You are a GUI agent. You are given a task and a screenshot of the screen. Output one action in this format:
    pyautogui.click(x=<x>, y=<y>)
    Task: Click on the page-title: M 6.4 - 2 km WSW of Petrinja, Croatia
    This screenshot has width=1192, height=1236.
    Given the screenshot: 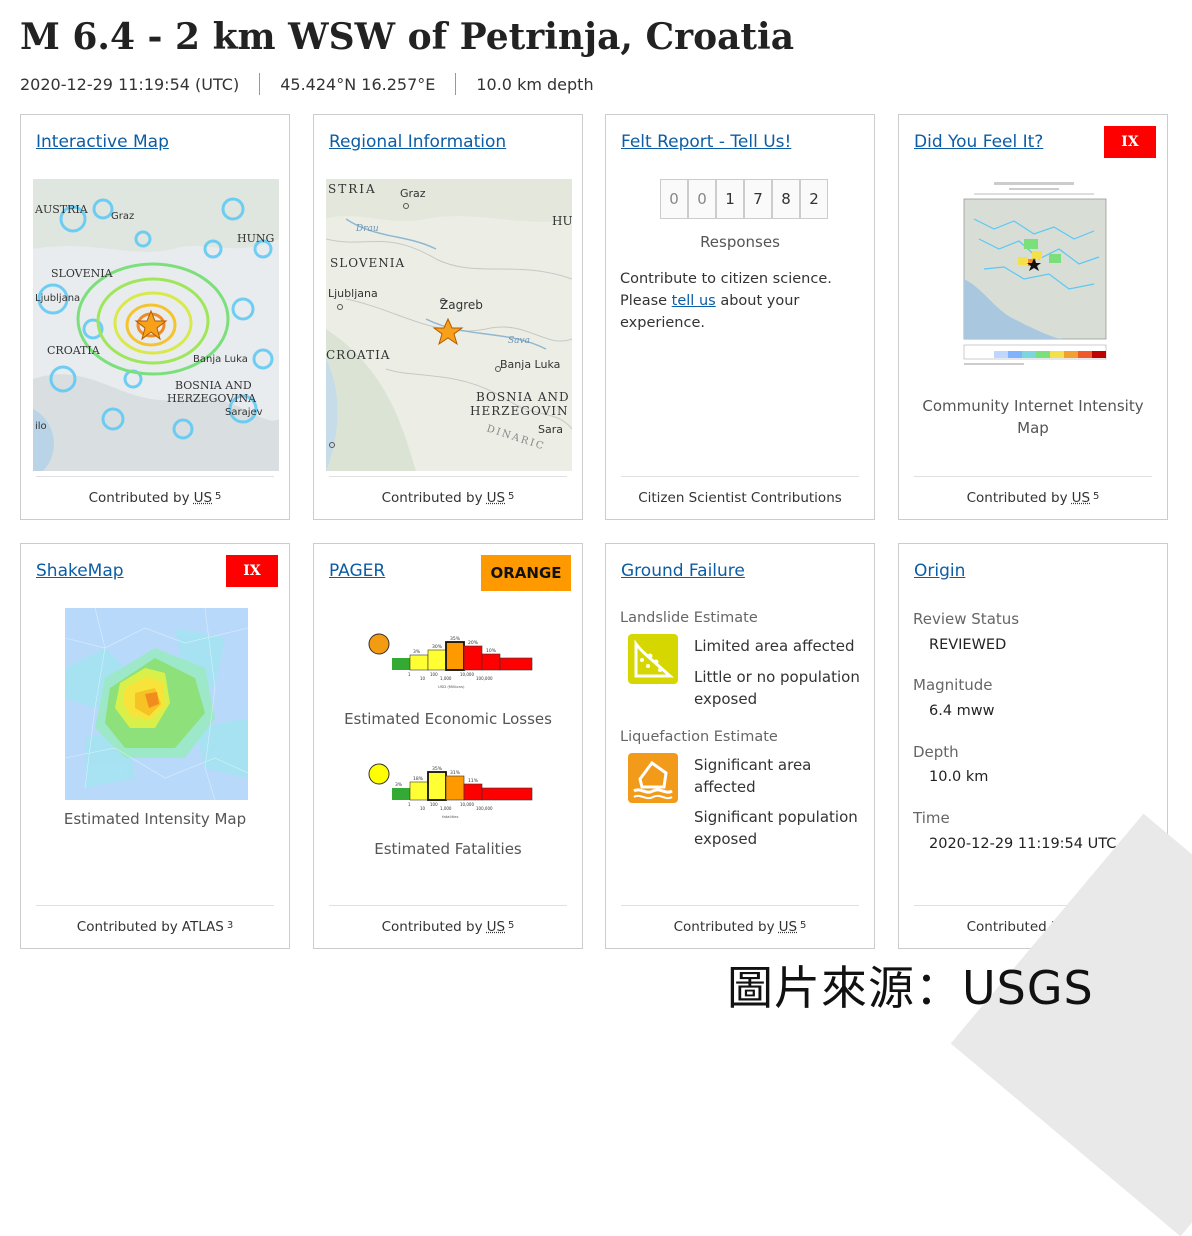 What is the action you would take?
    pyautogui.click(x=407, y=37)
    